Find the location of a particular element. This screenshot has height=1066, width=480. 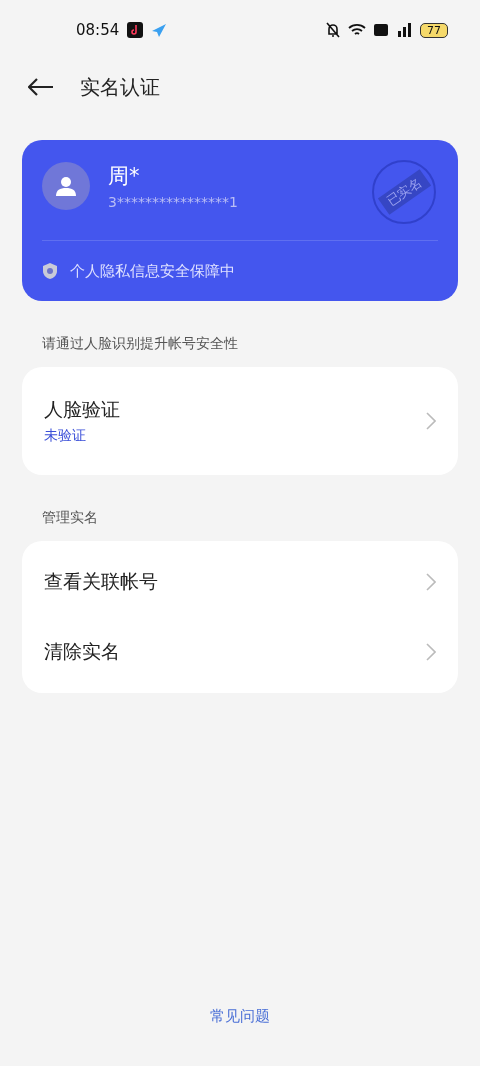

signal-icon is located at coordinates (404, 30).